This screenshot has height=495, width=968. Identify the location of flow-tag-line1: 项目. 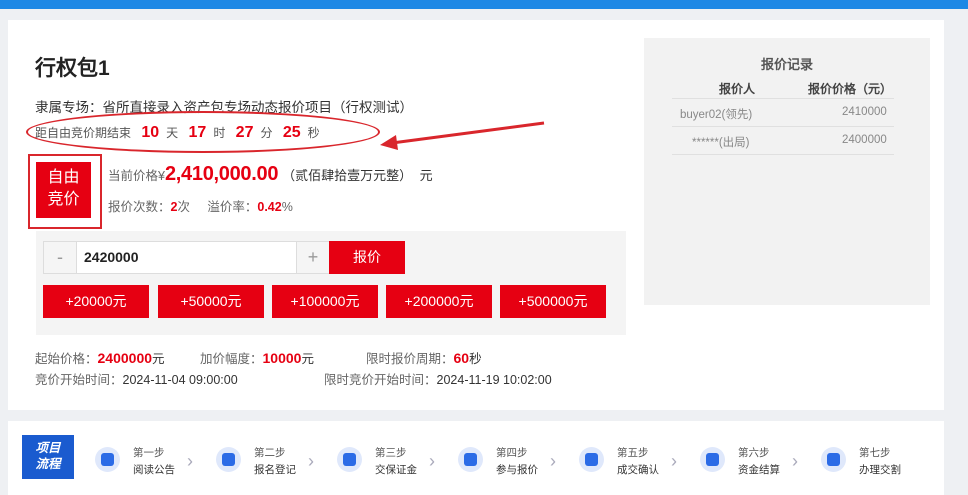
(48, 448).